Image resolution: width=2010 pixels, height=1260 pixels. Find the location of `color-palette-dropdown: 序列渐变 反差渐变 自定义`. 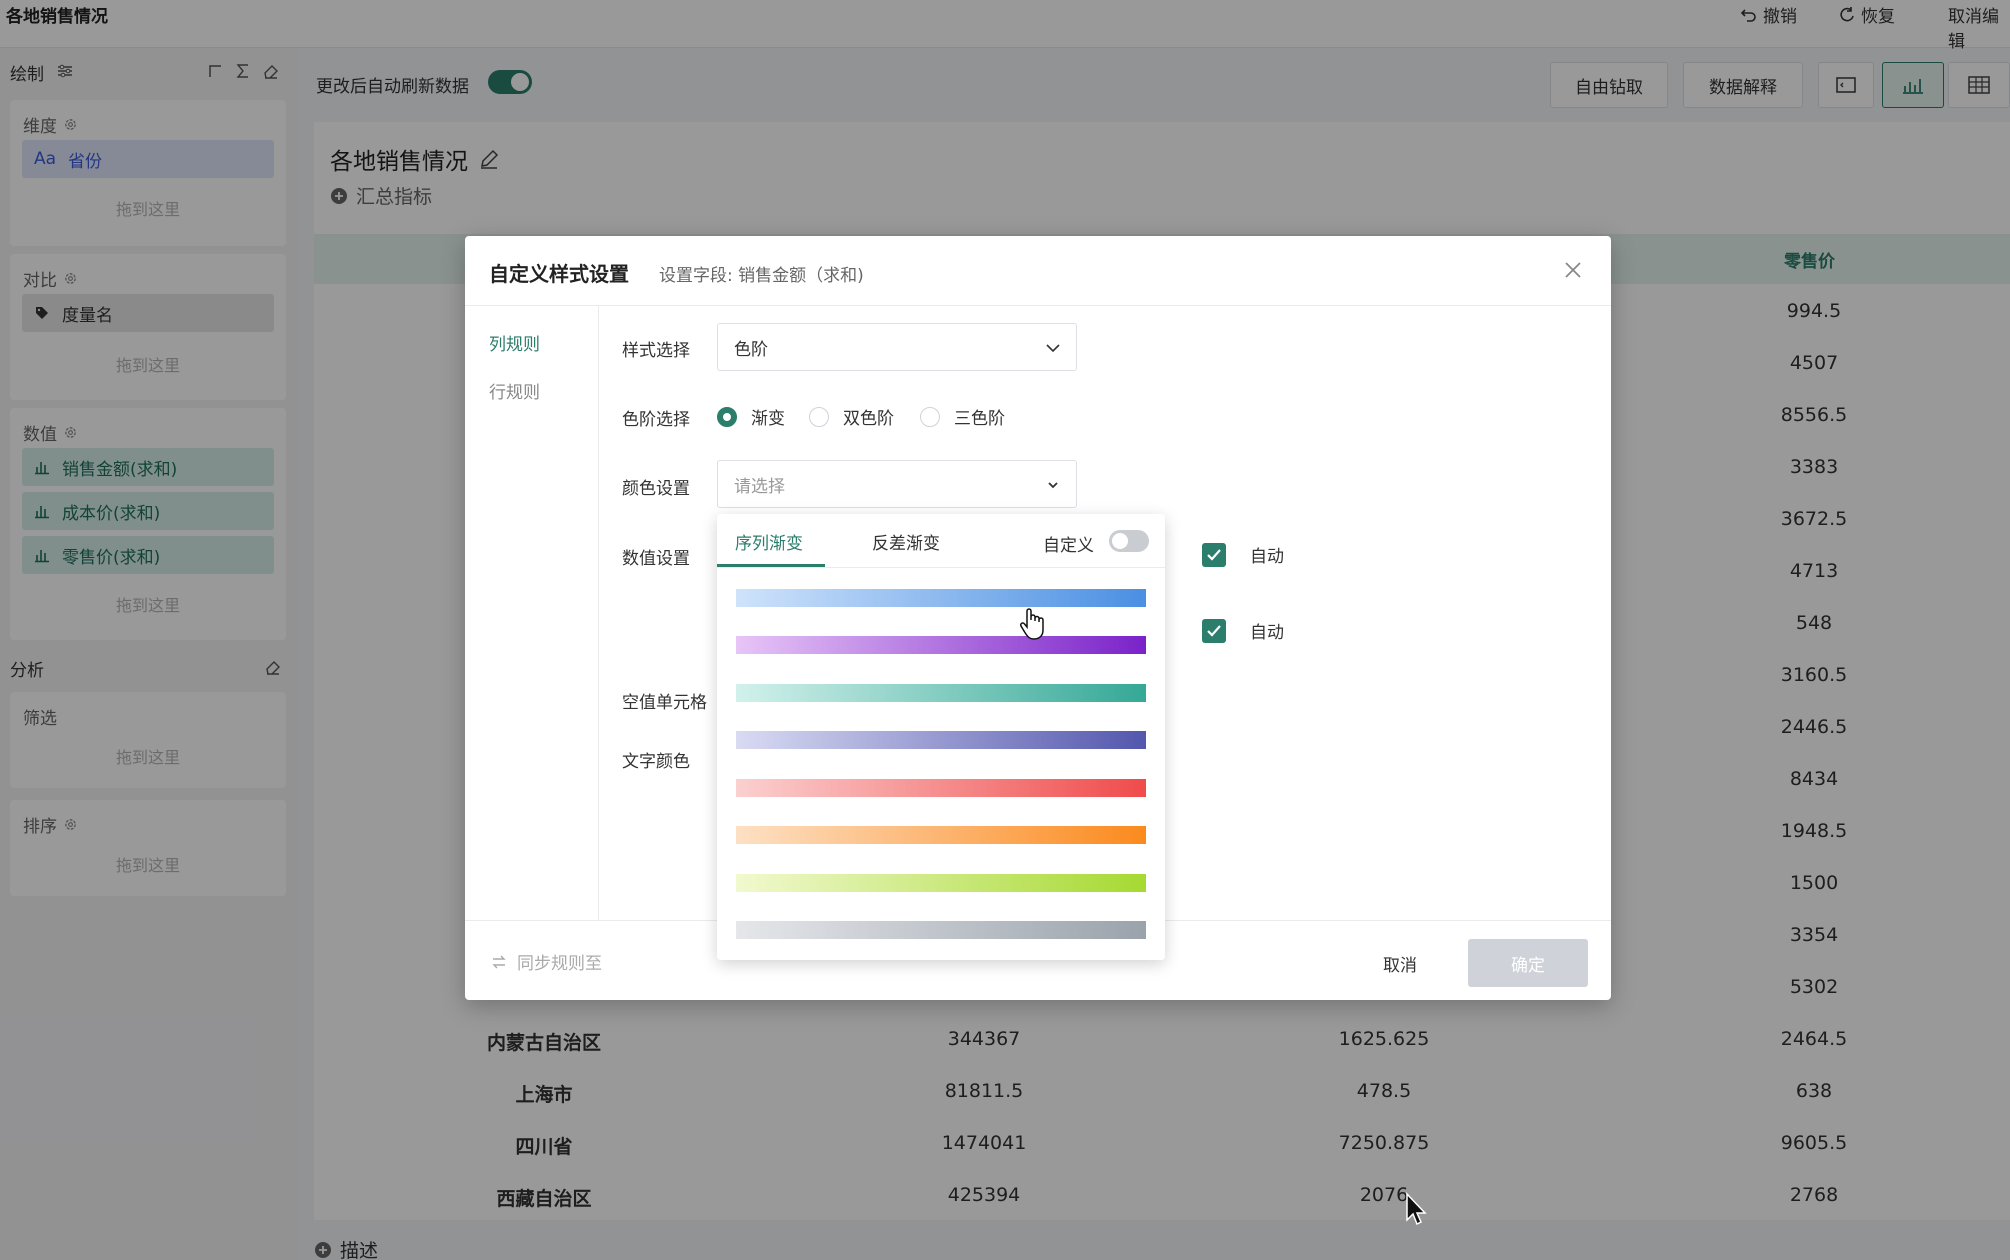

color-palette-dropdown: 序列渐变 反差渐变 自定义 is located at coordinates (941, 737).